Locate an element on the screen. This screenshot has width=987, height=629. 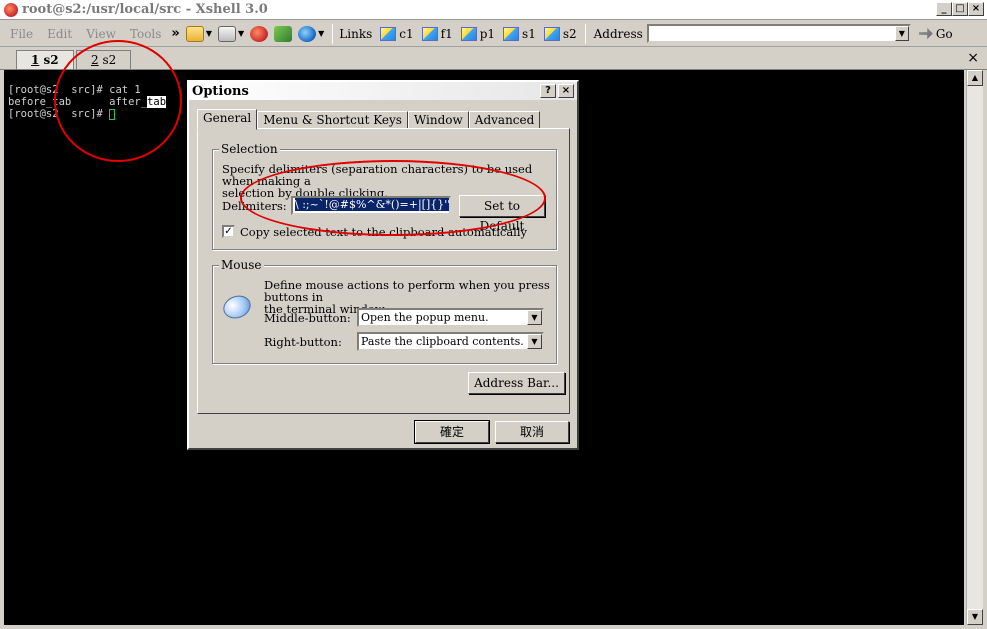
address-dropdown-icon: ▼ is located at coordinates (901, 33).